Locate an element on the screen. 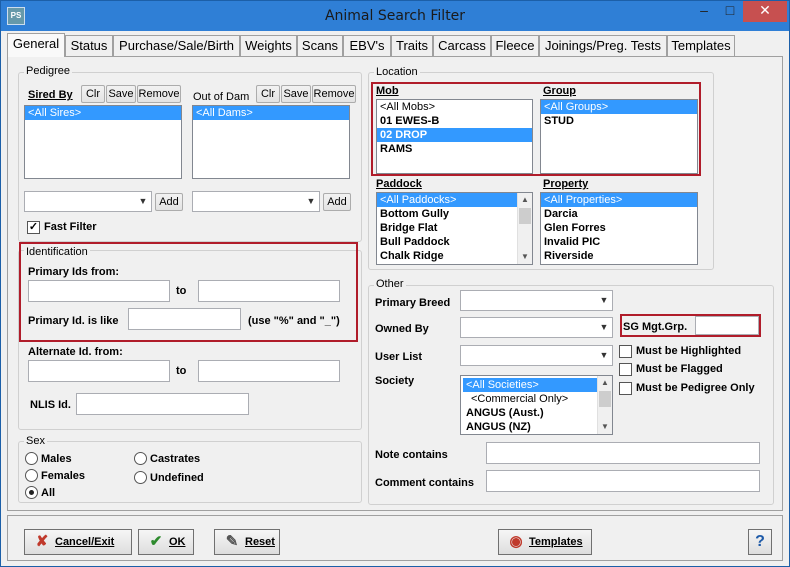 Image resolution: width=790 pixels, height=567 pixels. list-item: <All Sires> is located at coordinates (103, 113).